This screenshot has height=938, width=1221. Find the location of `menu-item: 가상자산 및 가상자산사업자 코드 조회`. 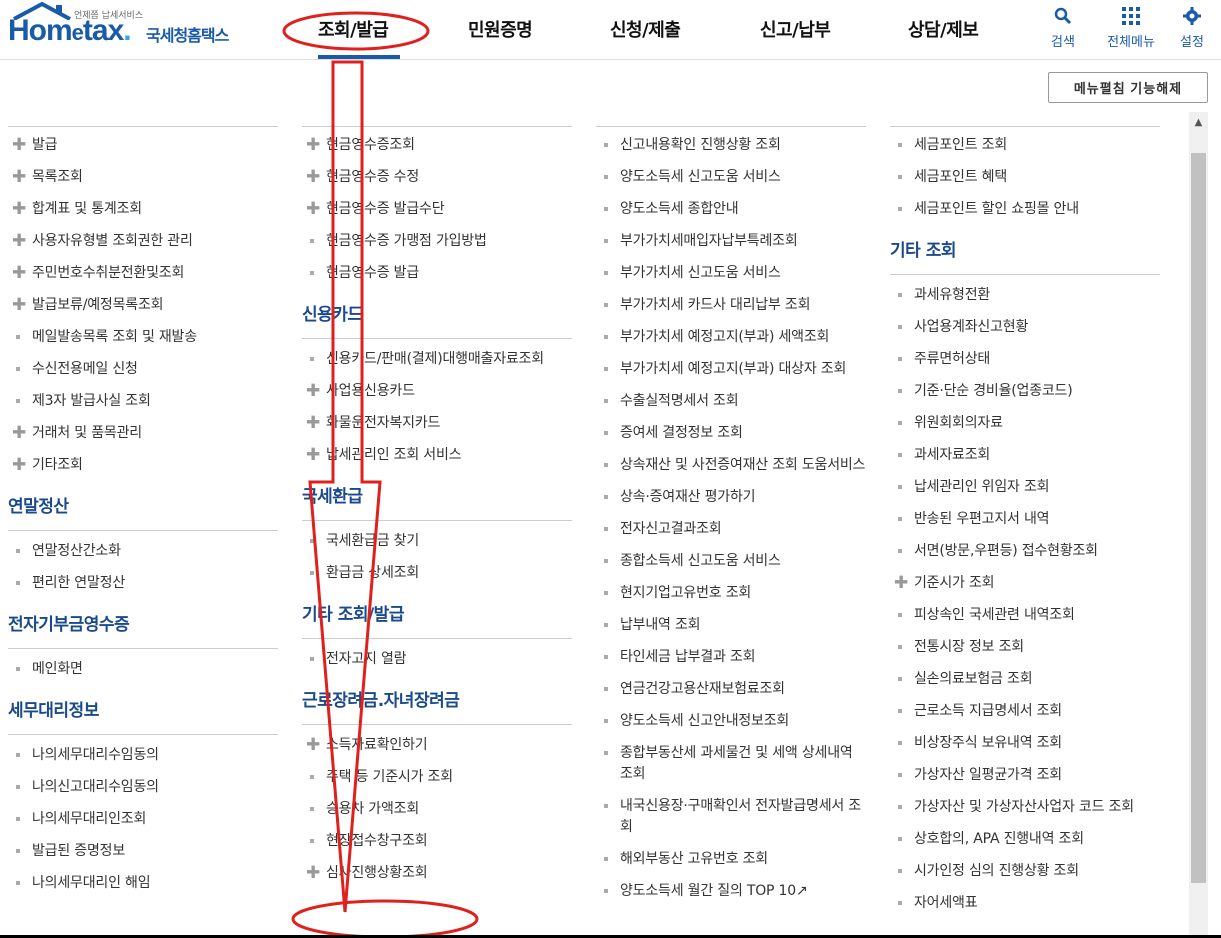

menu-item: 가상자산 및 가상자산사업자 코드 조회 is located at coordinates (1025, 807).